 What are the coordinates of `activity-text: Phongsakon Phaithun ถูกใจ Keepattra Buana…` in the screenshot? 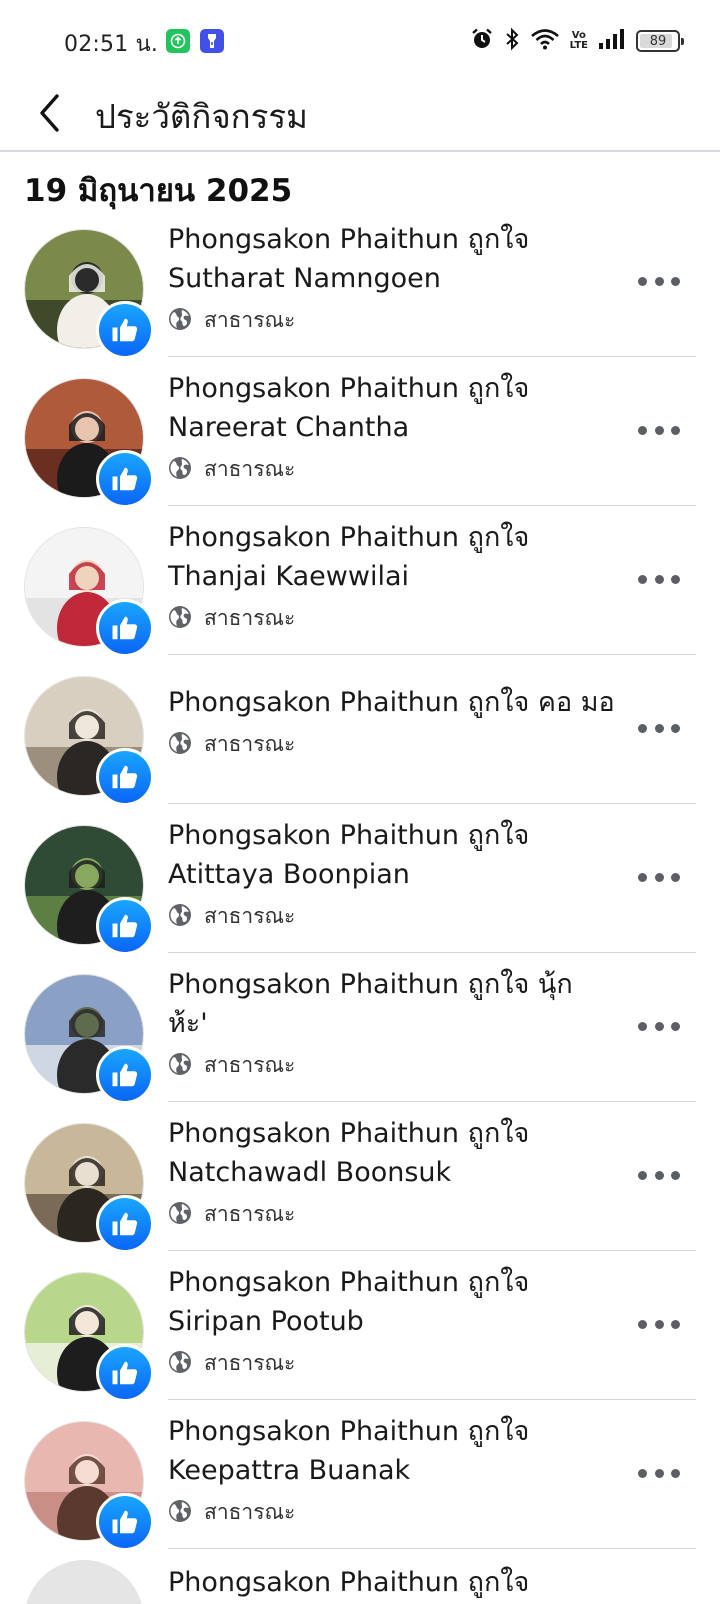 It's located at (394, 1470).